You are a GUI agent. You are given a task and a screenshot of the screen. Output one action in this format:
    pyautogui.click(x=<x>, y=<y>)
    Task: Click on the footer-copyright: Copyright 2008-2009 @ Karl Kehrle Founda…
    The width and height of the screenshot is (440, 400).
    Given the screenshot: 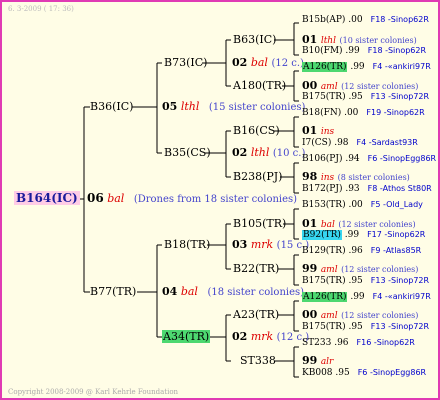 What is the action you would take?
    pyautogui.click(x=93, y=392)
    